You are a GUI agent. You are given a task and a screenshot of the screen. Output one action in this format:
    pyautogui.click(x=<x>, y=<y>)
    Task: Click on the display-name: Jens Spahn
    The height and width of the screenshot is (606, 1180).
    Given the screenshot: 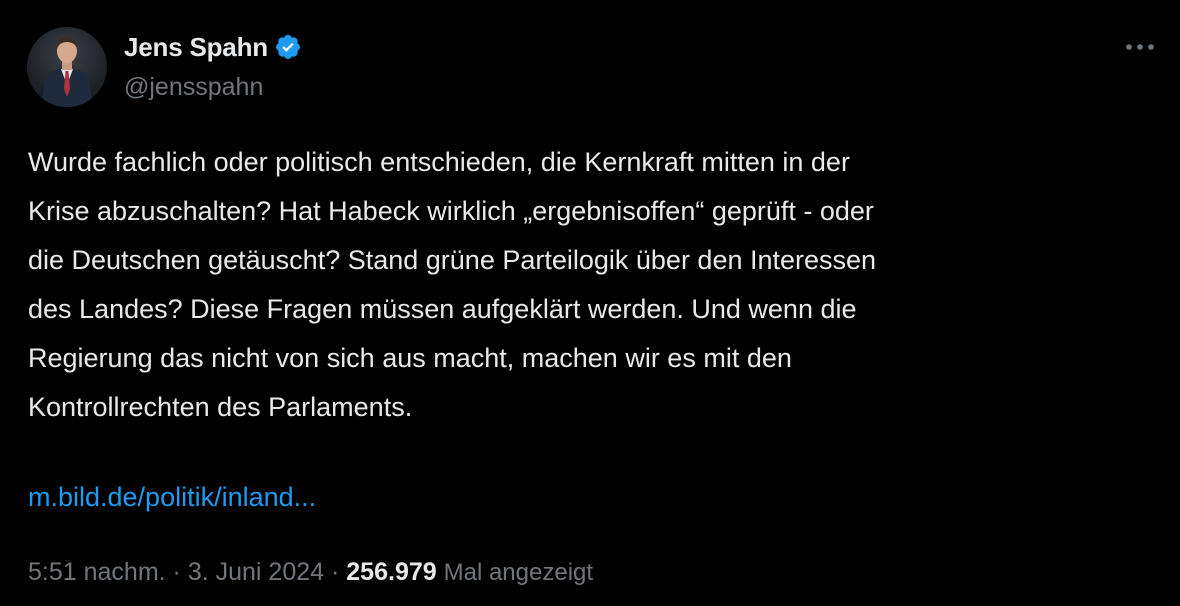 What is the action you would take?
    pyautogui.click(x=196, y=47)
    